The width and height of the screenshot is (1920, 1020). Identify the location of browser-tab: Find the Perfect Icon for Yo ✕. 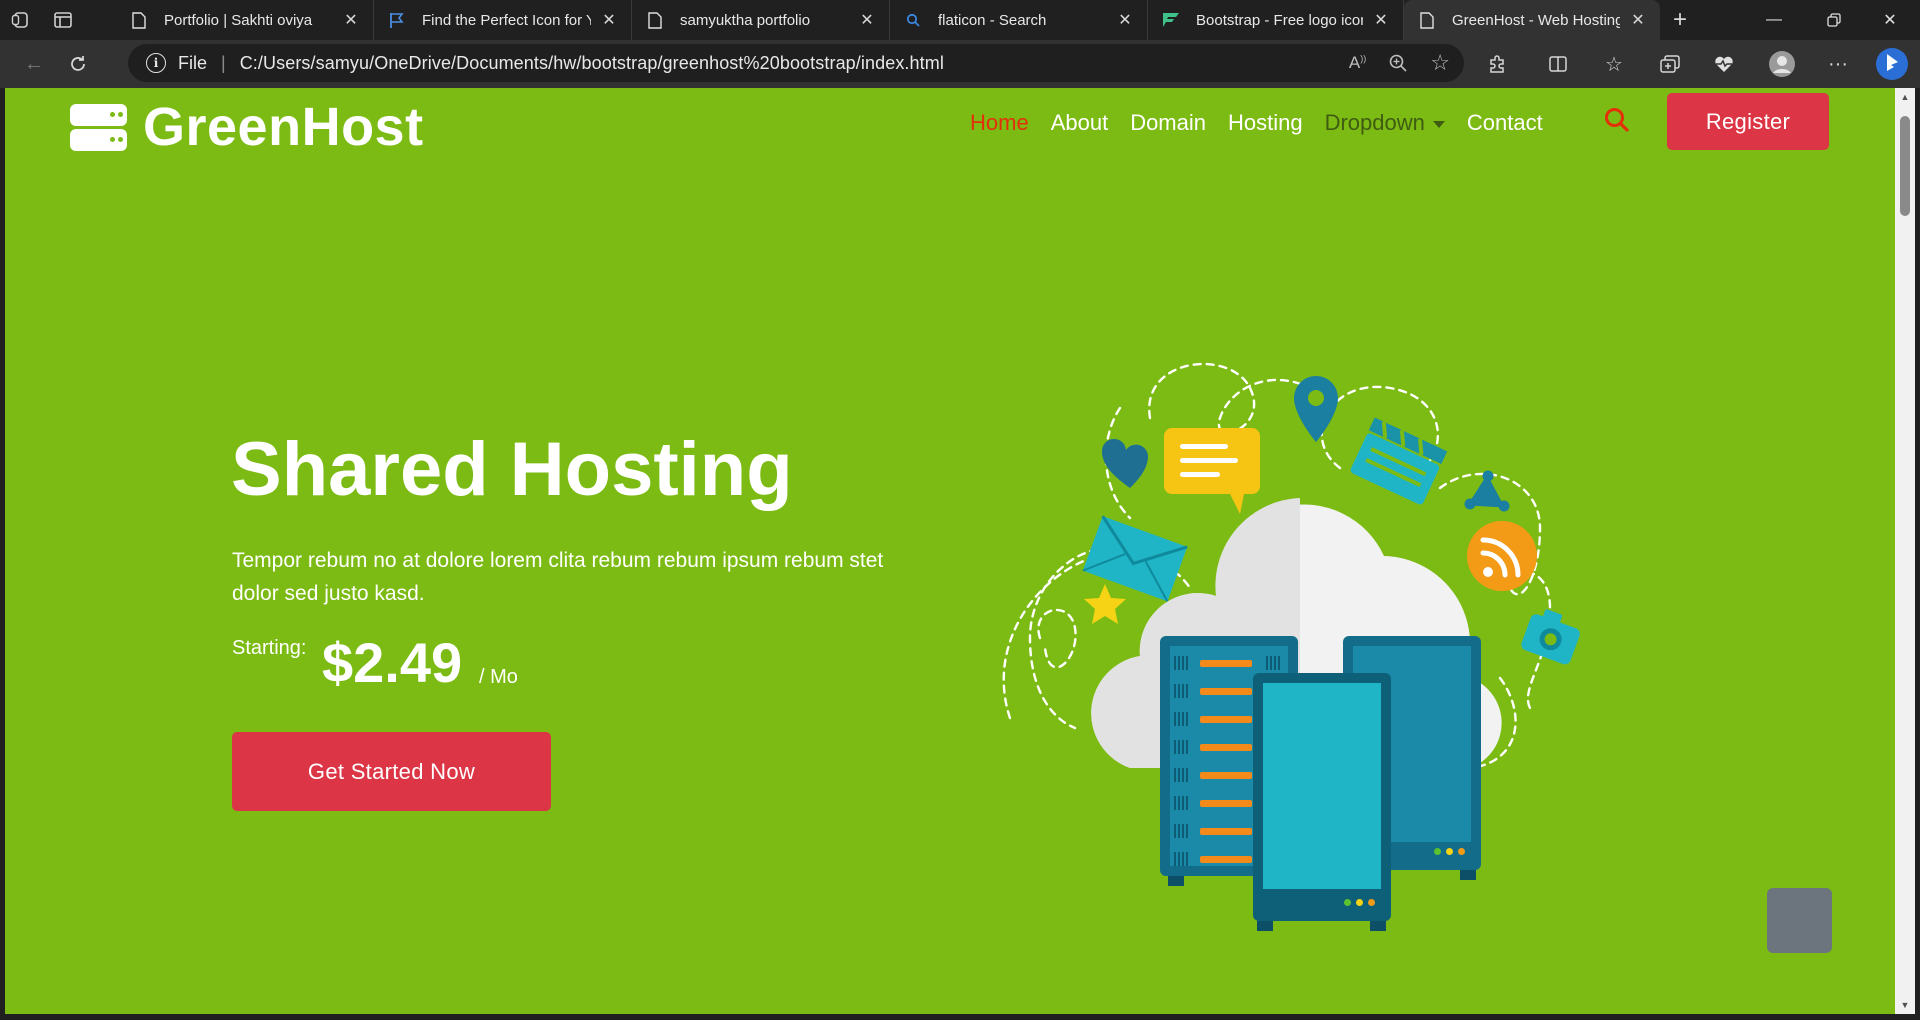
(503, 20).